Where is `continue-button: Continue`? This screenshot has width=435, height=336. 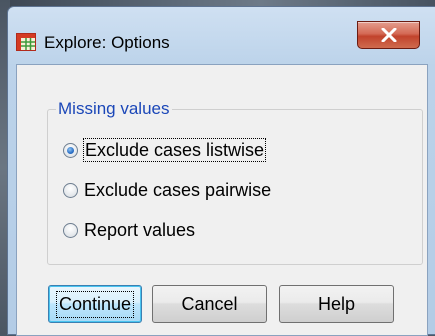 continue-button: Continue is located at coordinates (95, 304).